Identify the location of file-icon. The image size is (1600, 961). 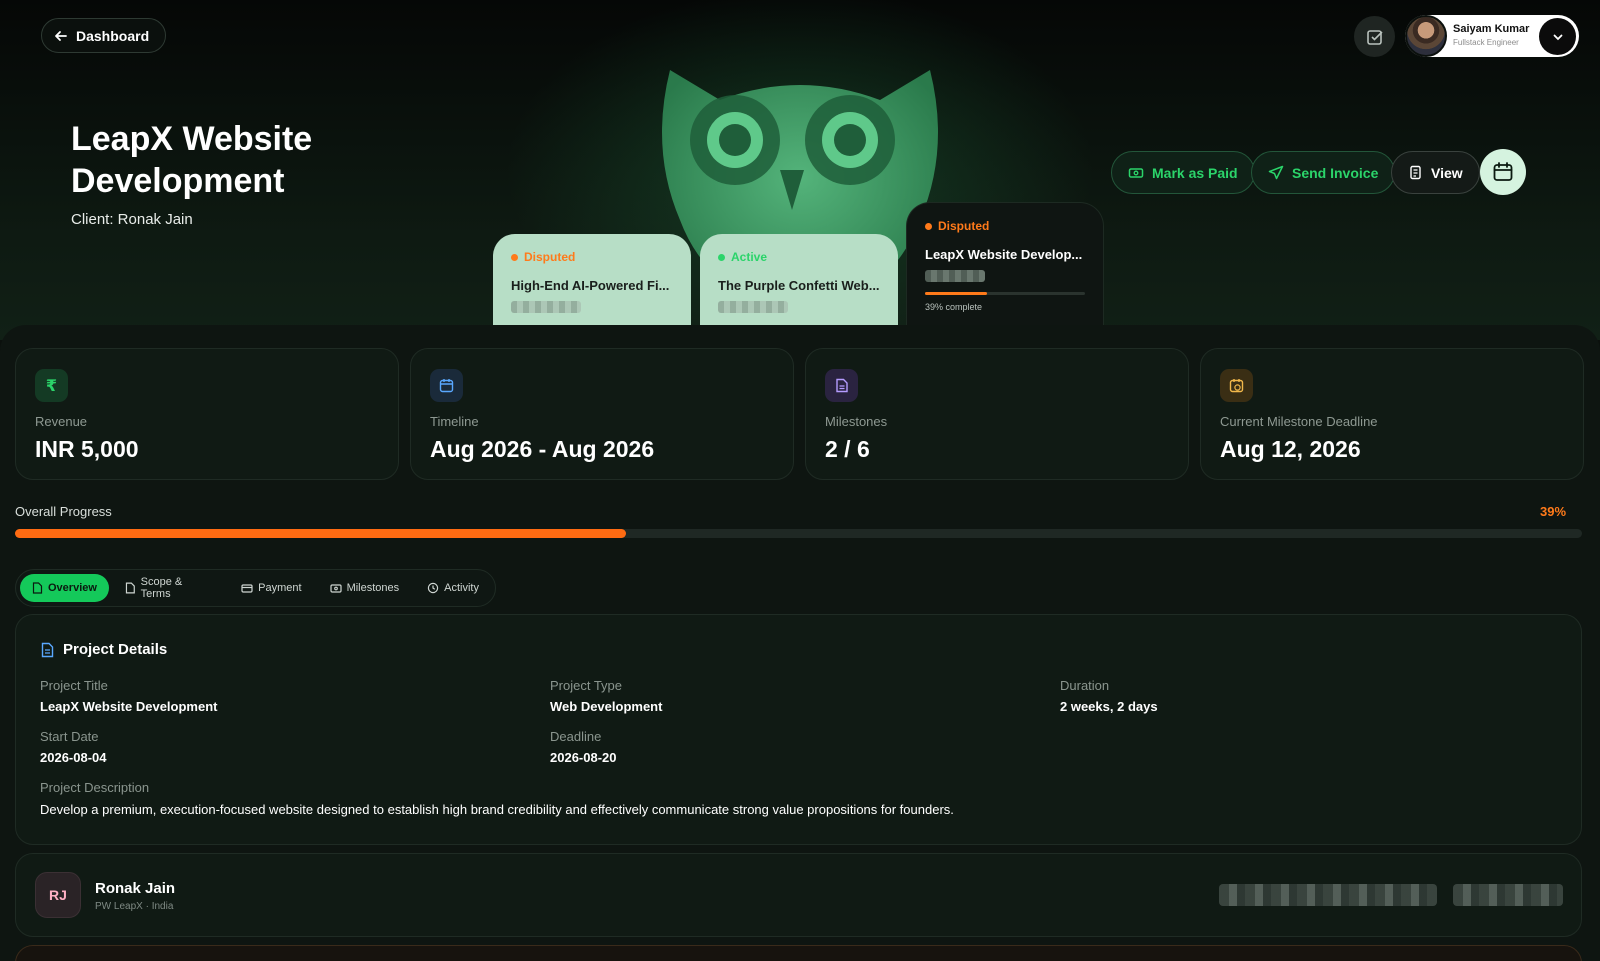
(130, 588).